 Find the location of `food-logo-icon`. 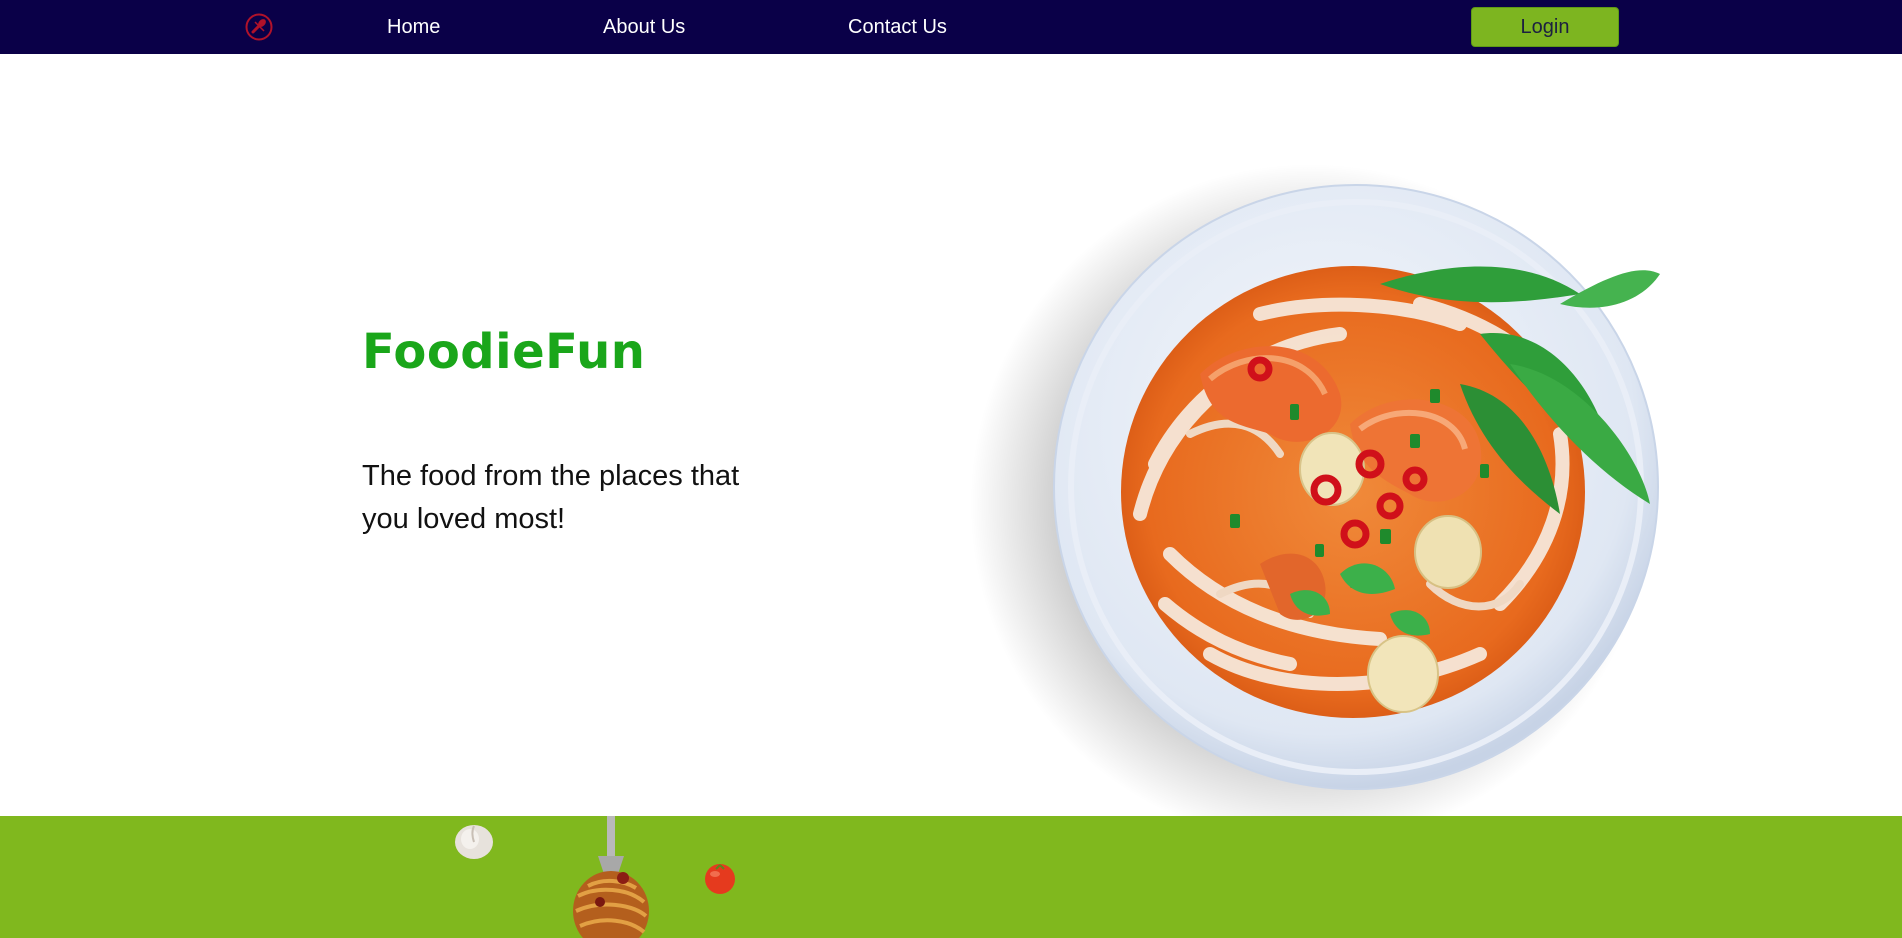

food-logo-icon is located at coordinates (259, 27).